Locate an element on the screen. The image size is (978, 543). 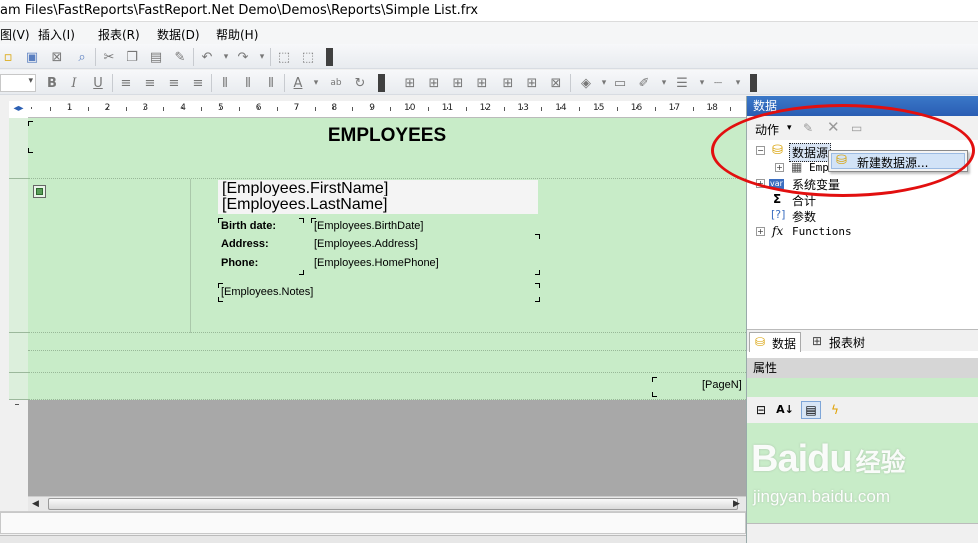
fill-color-dropdown-icon: ▾ is located at coordinates (604, 83).